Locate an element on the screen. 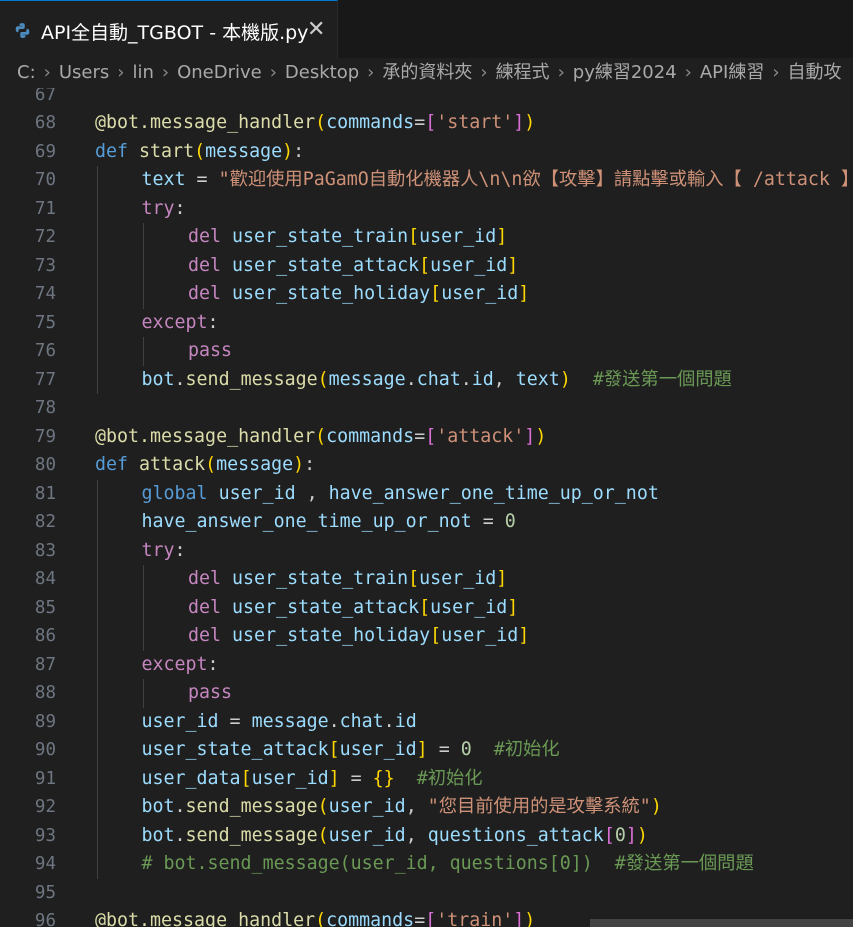 The height and width of the screenshot is (927, 853). code-token: del is located at coordinates (205, 578).